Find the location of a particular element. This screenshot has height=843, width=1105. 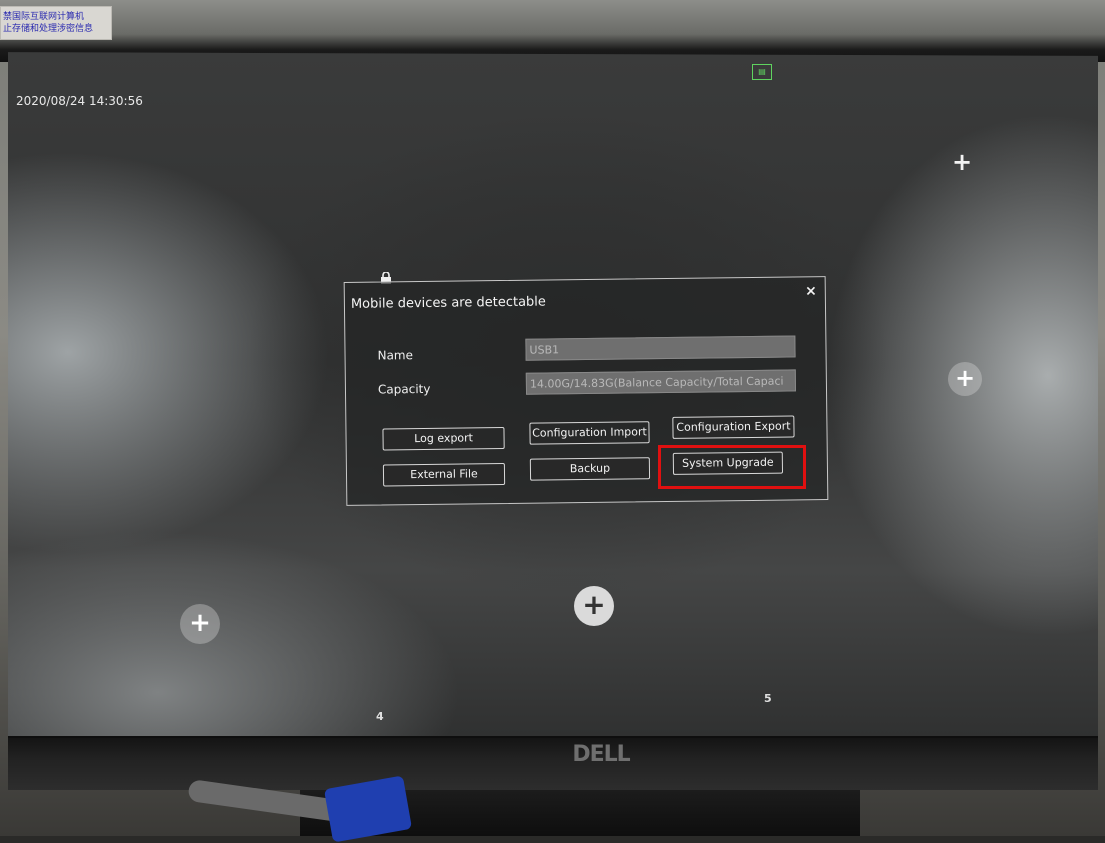

monitor-bottom-bezel is located at coordinates (553, 764).